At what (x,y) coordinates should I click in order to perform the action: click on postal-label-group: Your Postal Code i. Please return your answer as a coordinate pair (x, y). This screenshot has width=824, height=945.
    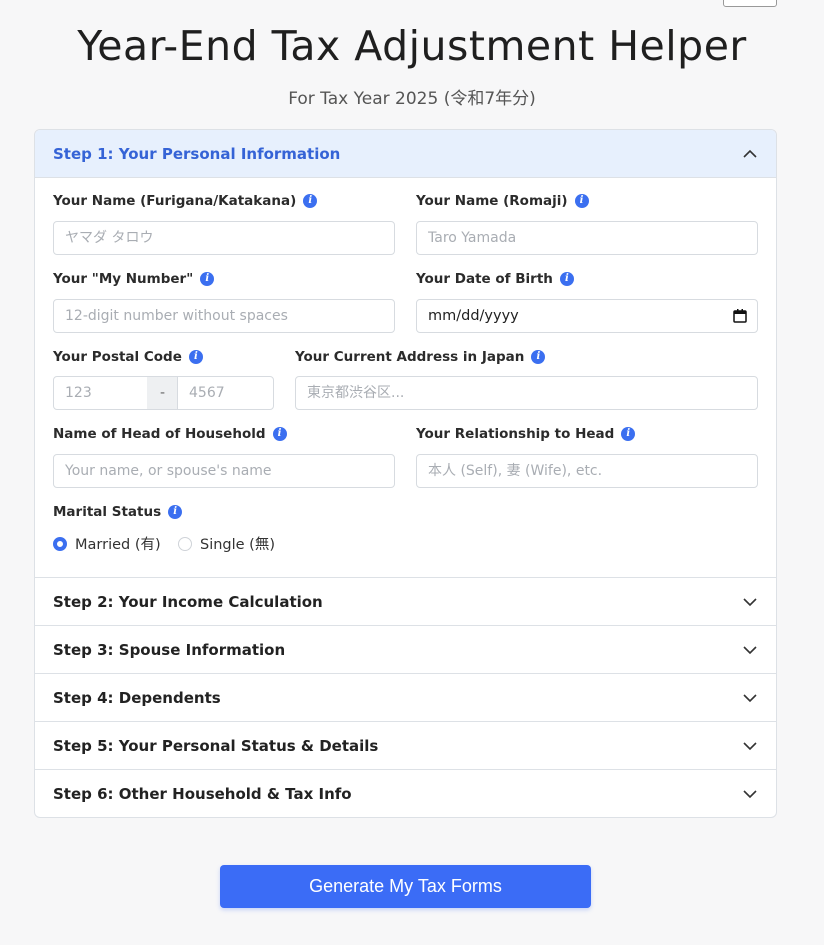
    Looking at the image, I should click on (128, 357).